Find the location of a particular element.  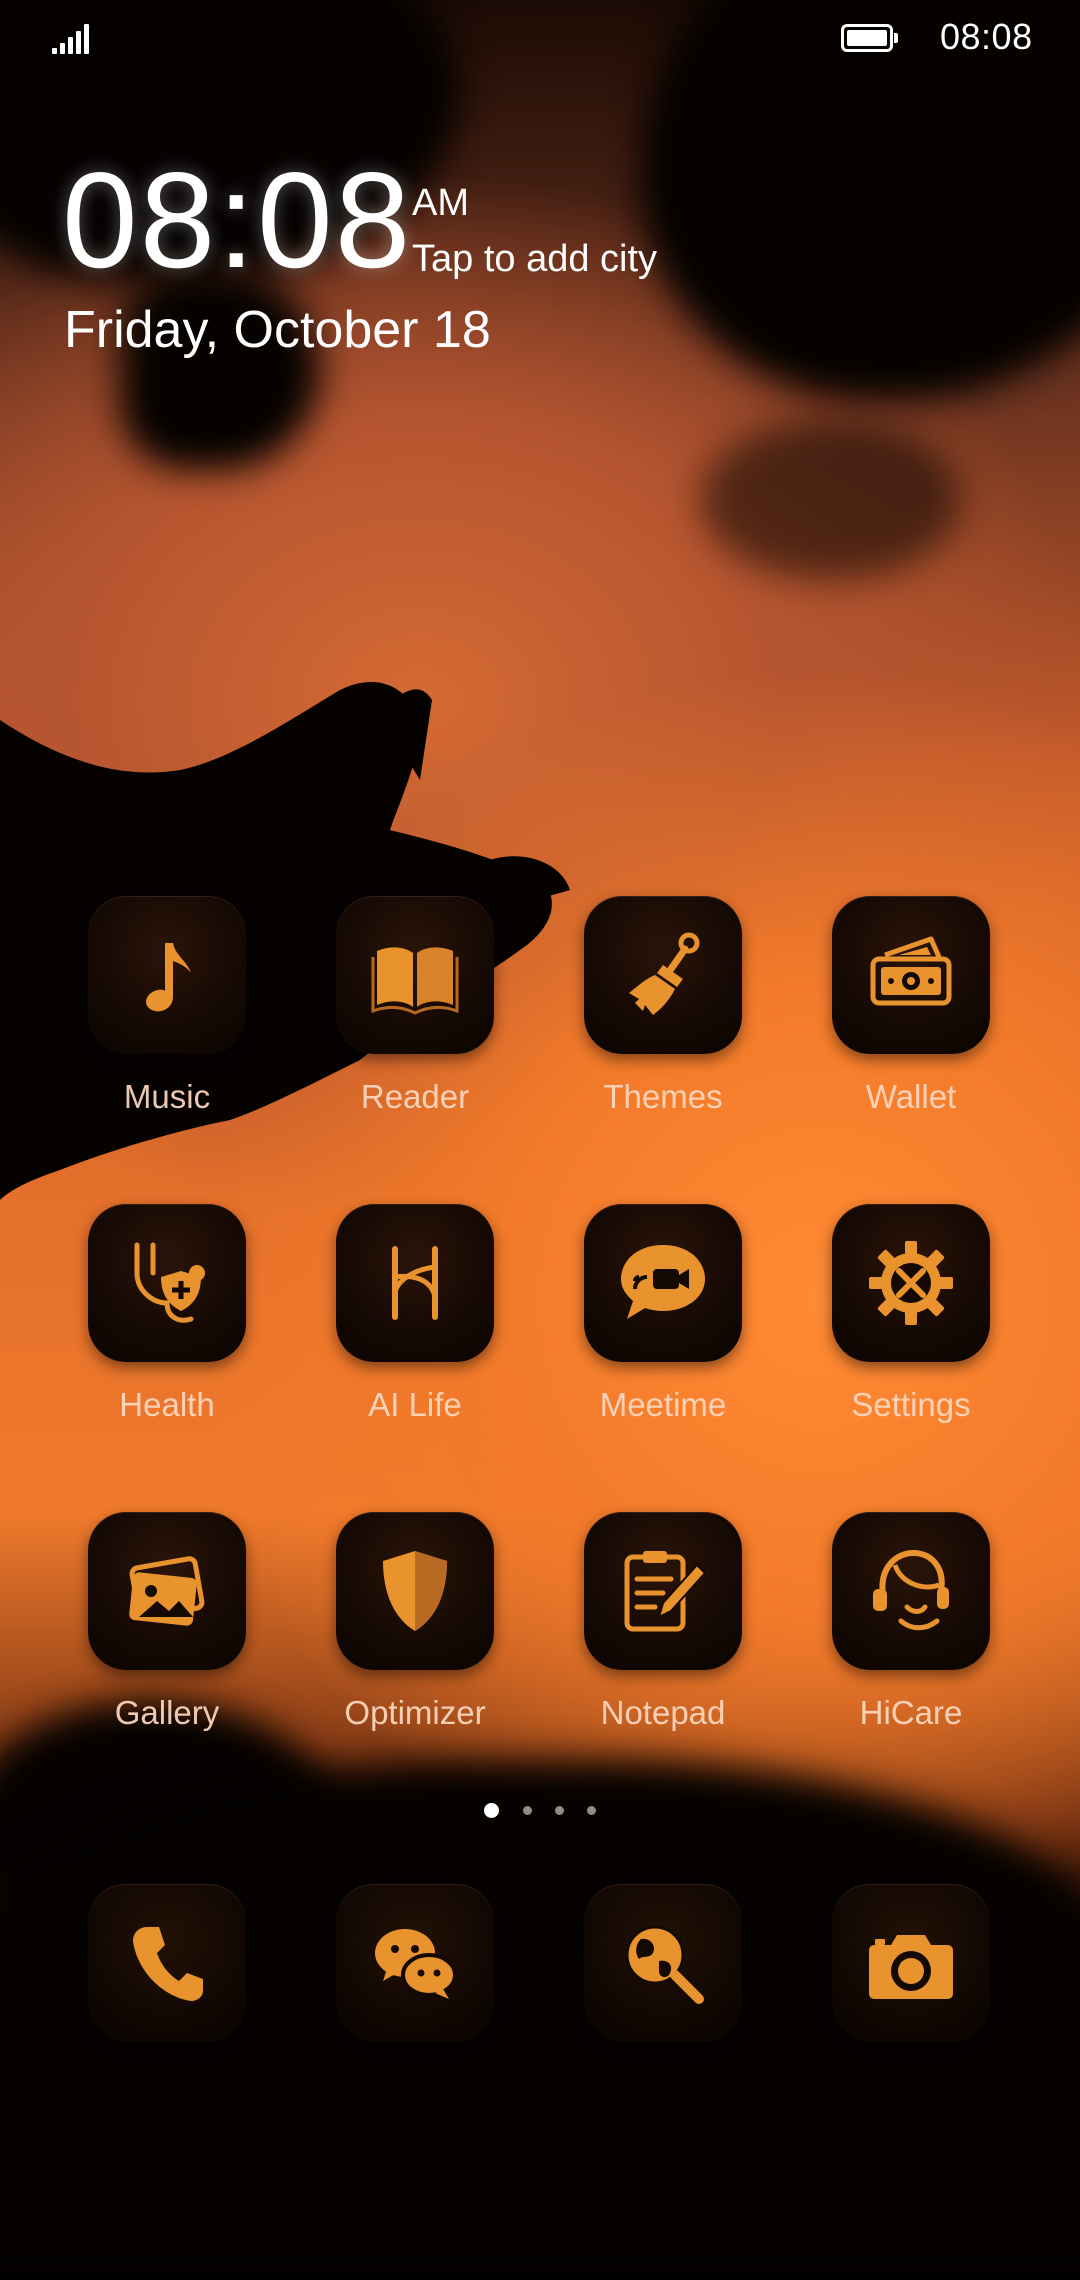

app-music: Music is located at coordinates (150, 1016).